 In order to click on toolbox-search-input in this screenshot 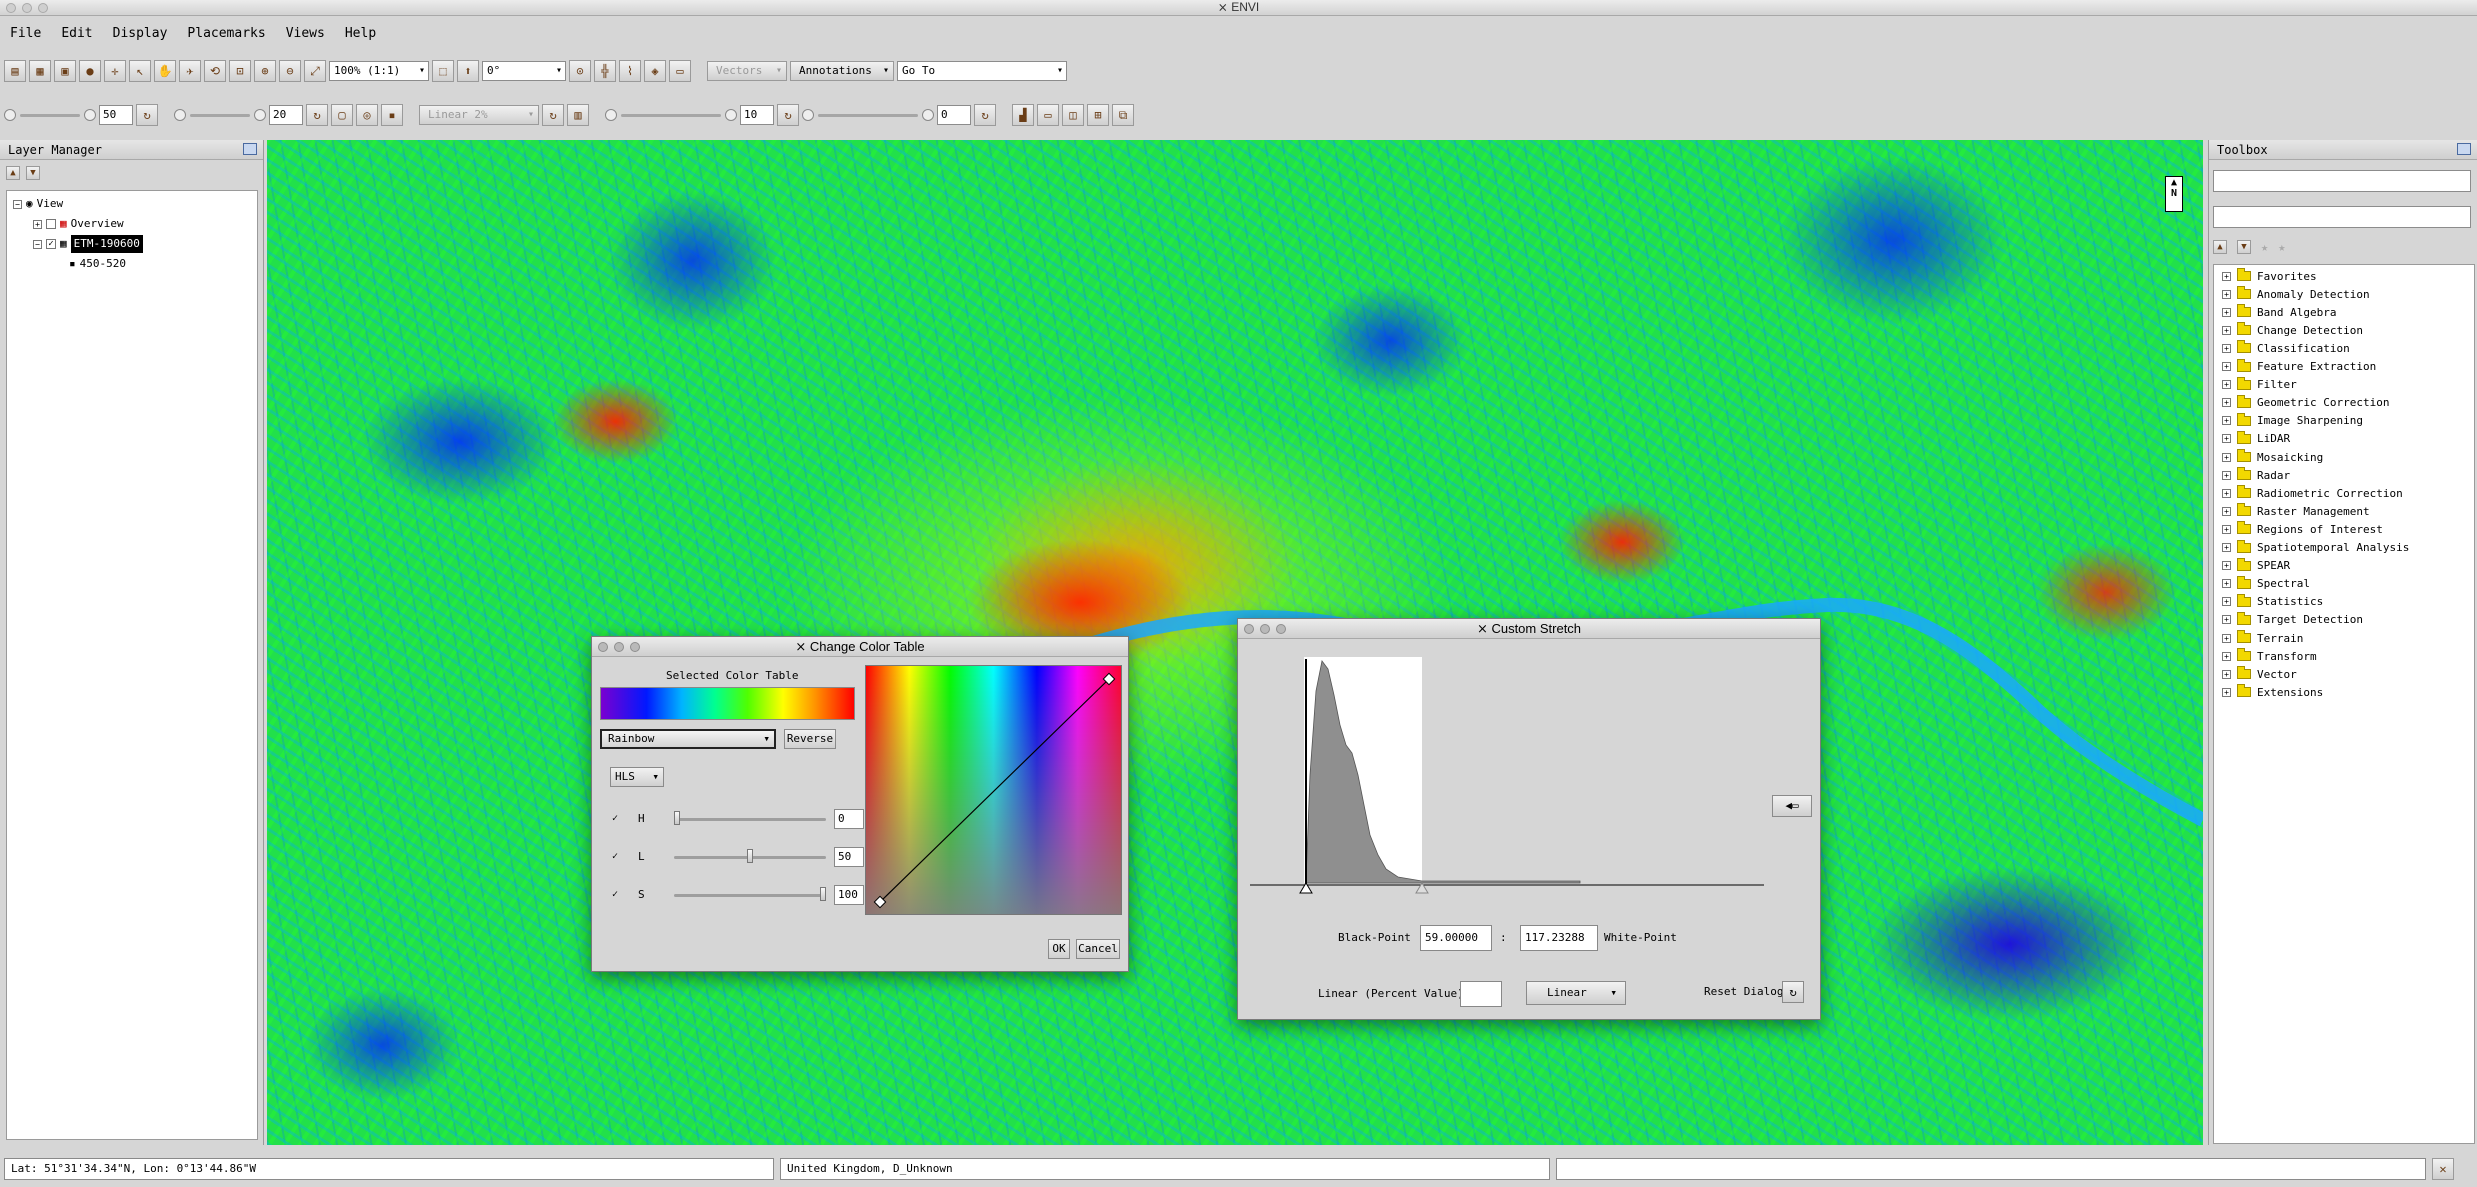, I will do `click(2342, 181)`.